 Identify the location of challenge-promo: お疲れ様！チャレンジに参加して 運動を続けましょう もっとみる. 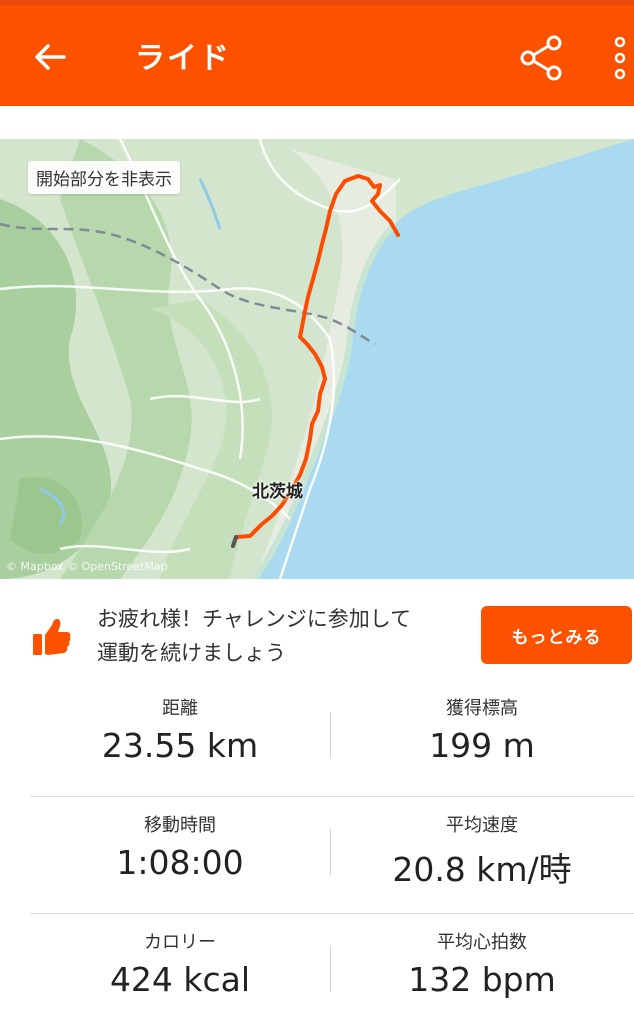
(317, 635).